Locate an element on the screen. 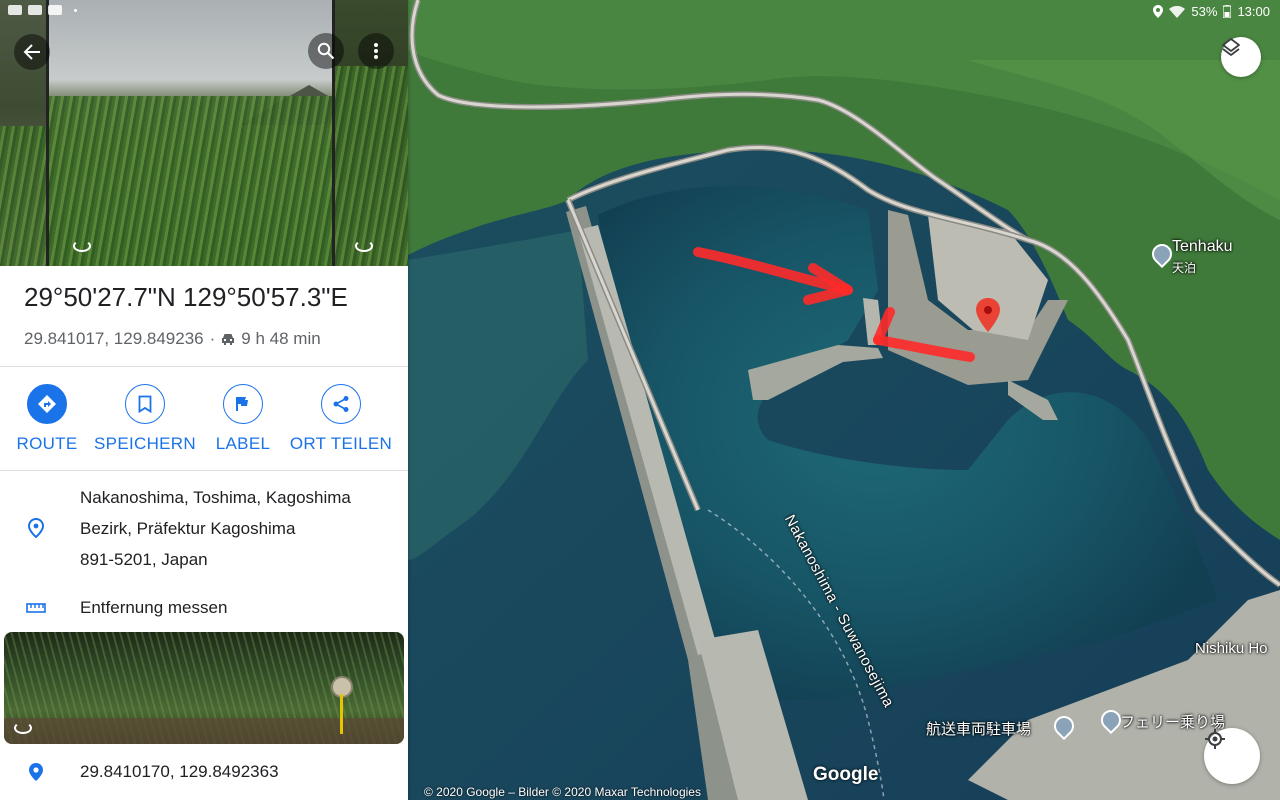 The image size is (1280, 800). parking-label: 航送車両駐車場 is located at coordinates (978, 728).